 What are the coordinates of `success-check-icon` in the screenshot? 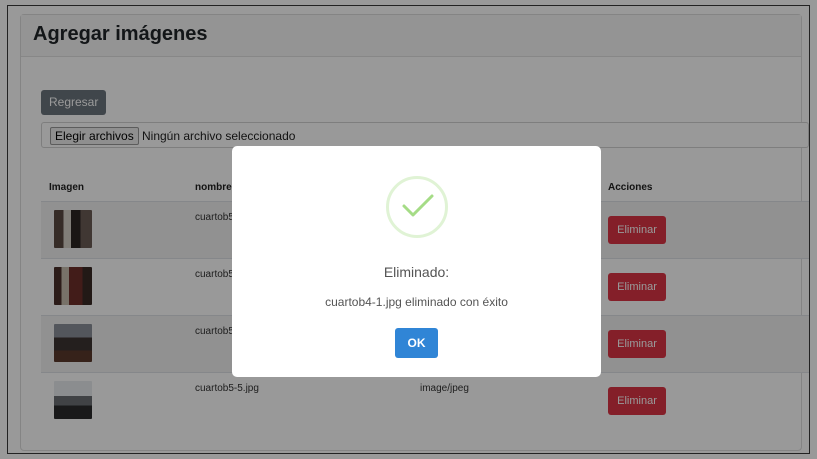 It's located at (417, 207).